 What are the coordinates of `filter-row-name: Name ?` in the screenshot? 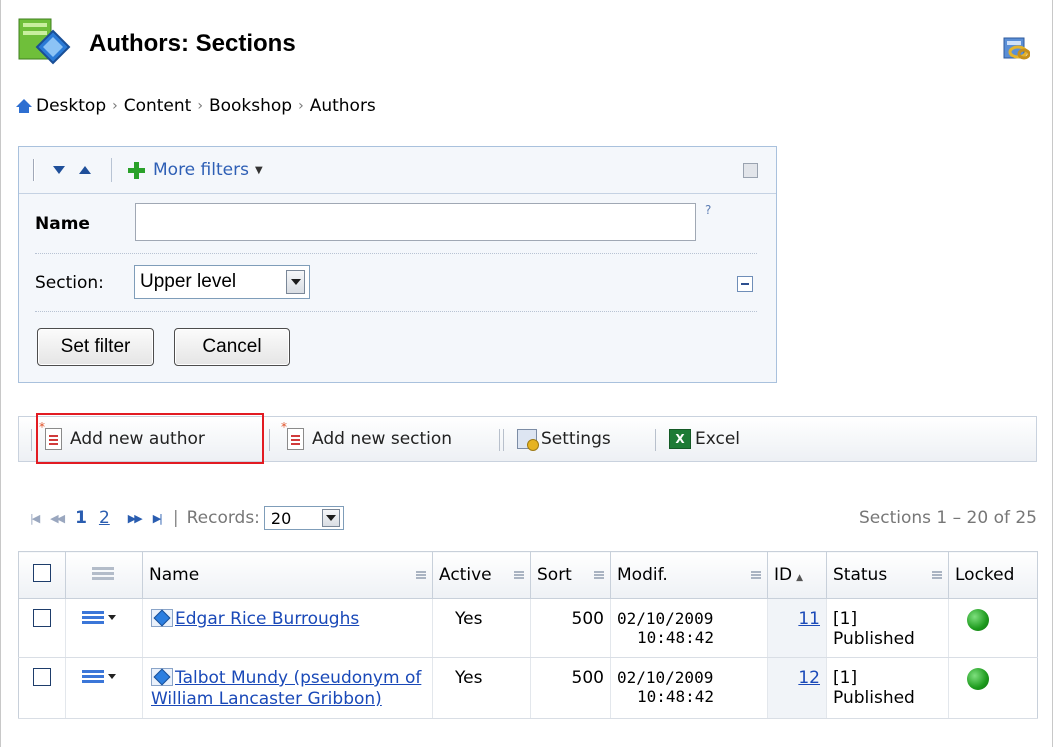 It's located at (397, 224).